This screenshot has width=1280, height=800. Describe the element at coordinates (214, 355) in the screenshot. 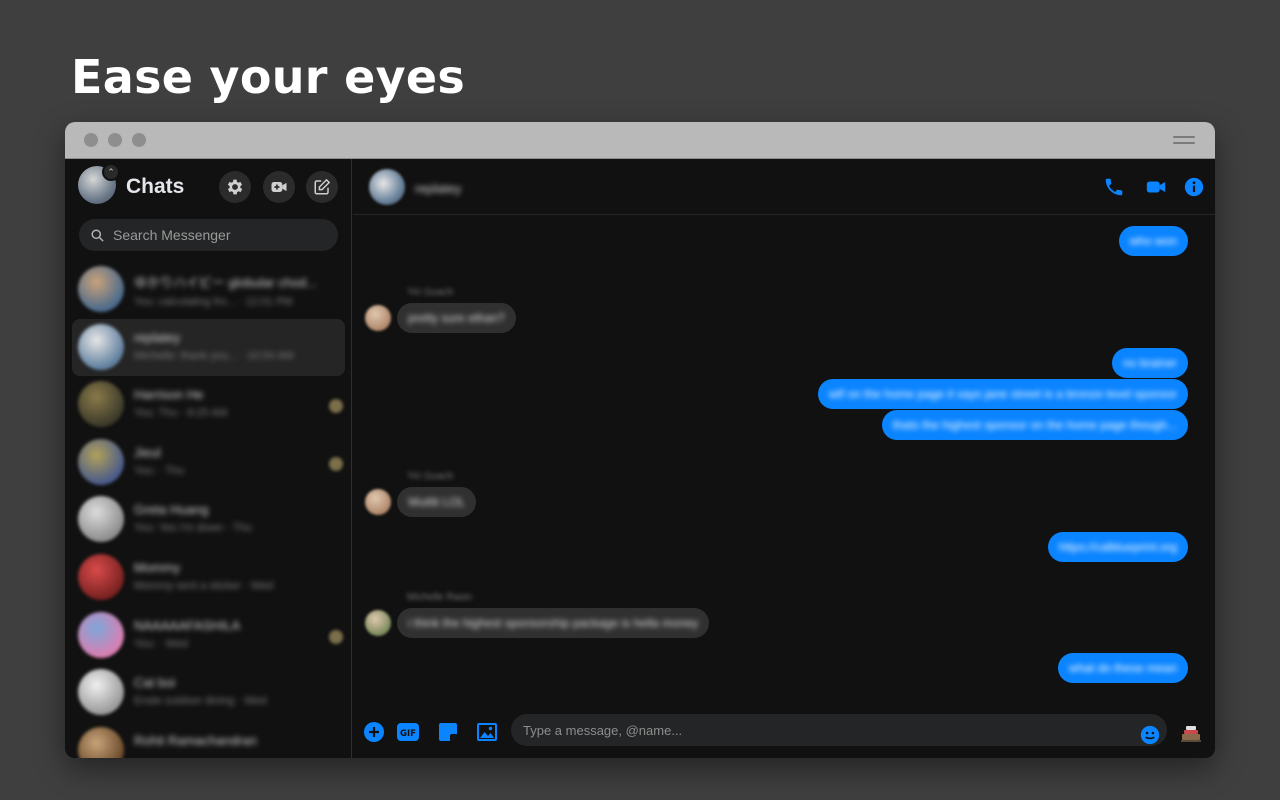

I see `chat-snippet: Michelle: thank you... · 10:54 AM` at that location.